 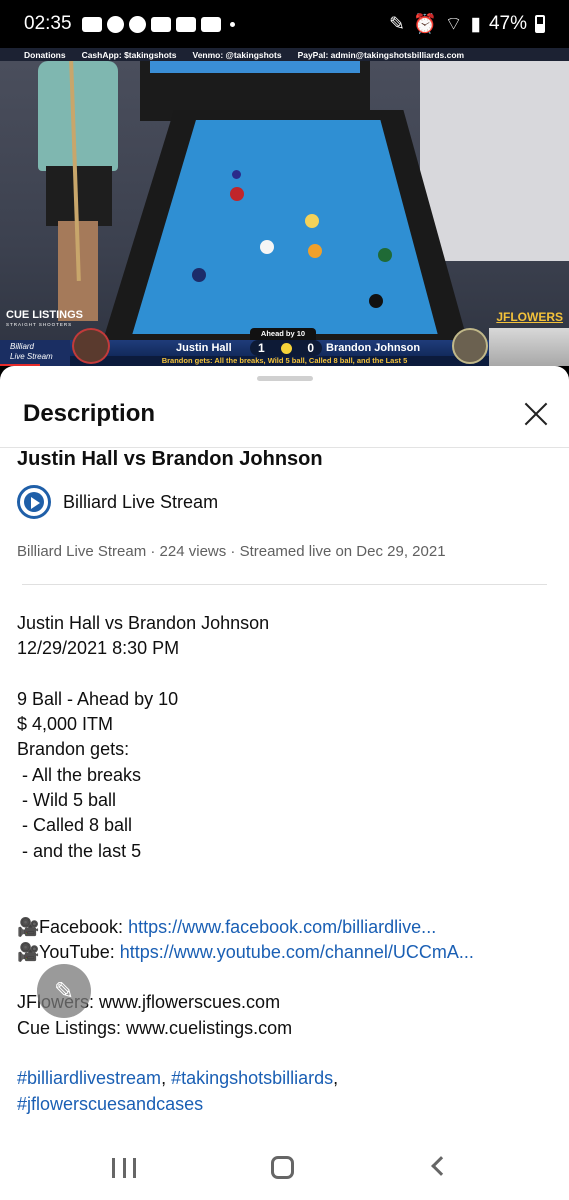 I want to click on sheet-title: Description, so click(x=89, y=413).